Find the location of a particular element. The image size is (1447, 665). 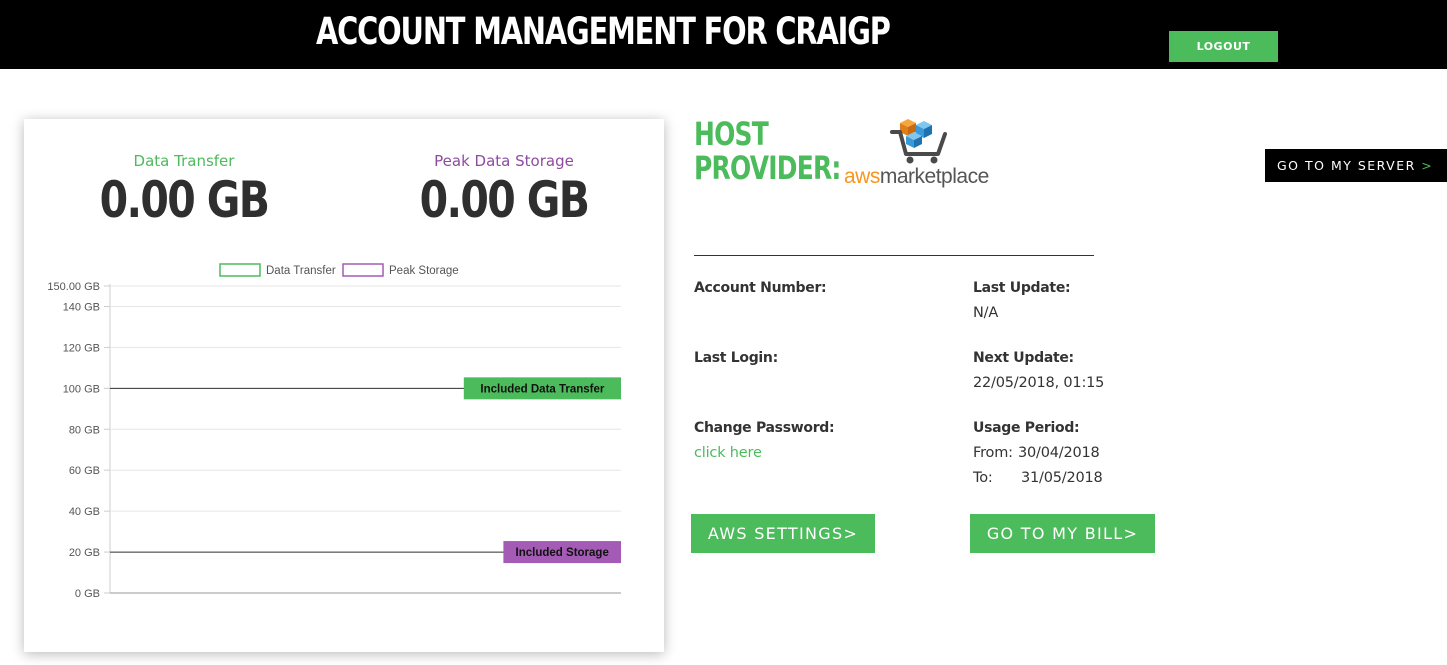

section-divider is located at coordinates (894, 255).